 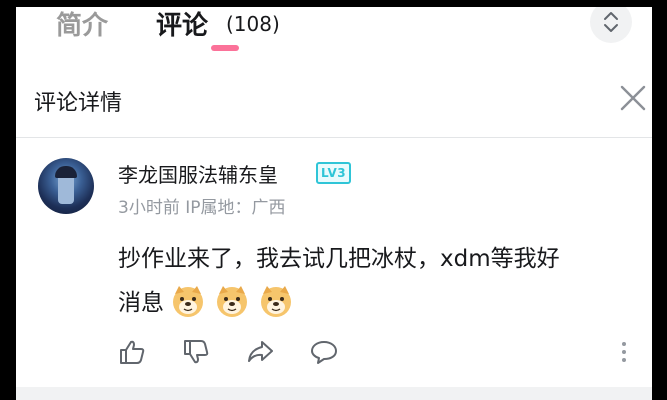 I want to click on more-vertical-icon, so click(x=624, y=344).